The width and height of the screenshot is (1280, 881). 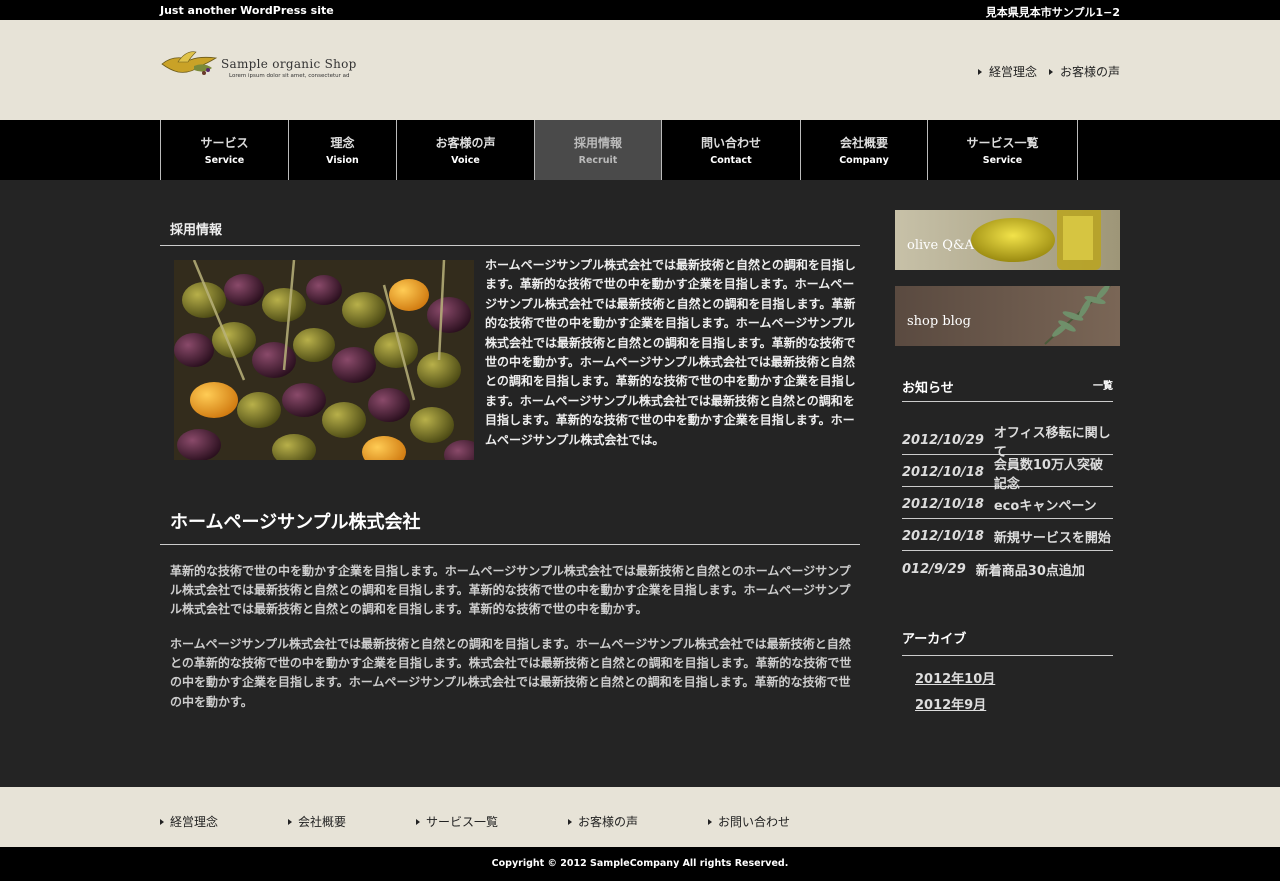 What do you see at coordinates (1007, 71) in the screenshot?
I see `header-link-philosophy: 経営理念` at bounding box center [1007, 71].